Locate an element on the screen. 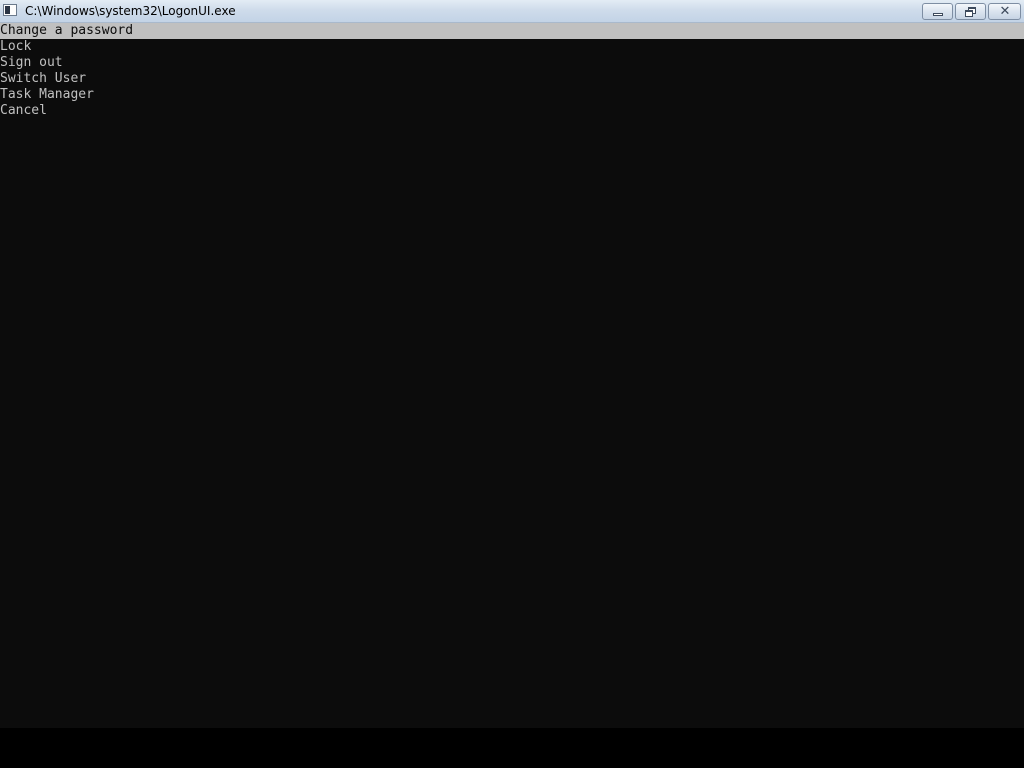 This screenshot has height=768, width=1024. minimize-icon is located at coordinates (938, 14).